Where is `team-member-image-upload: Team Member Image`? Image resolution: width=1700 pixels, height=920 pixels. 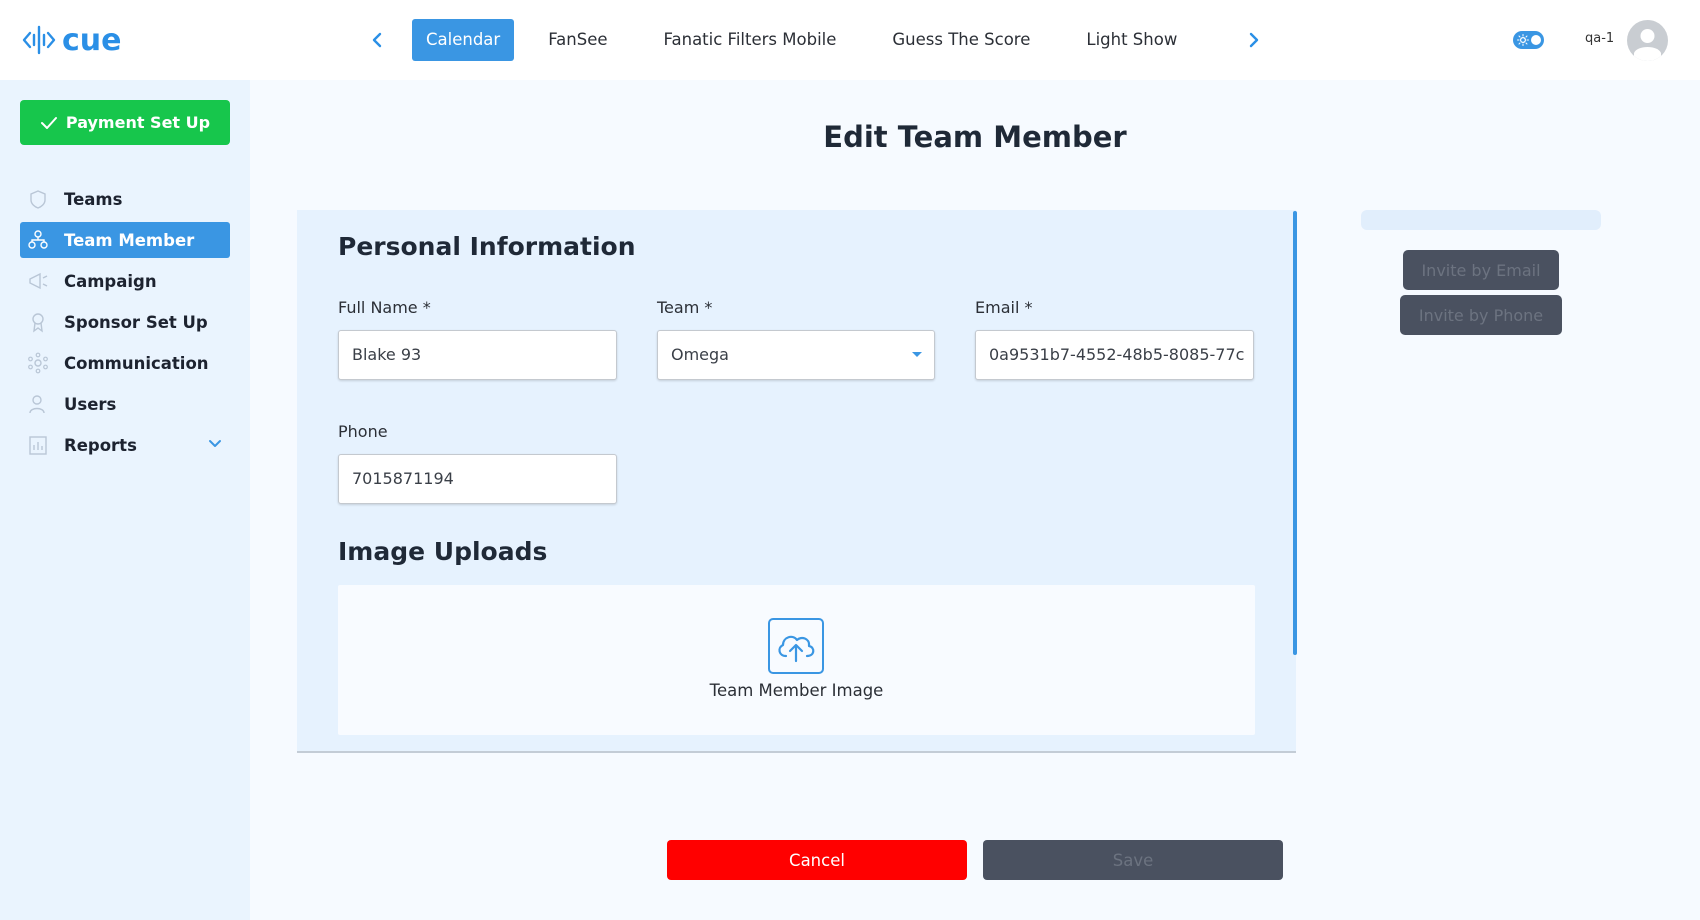 team-member-image-upload: Team Member Image is located at coordinates (796, 660).